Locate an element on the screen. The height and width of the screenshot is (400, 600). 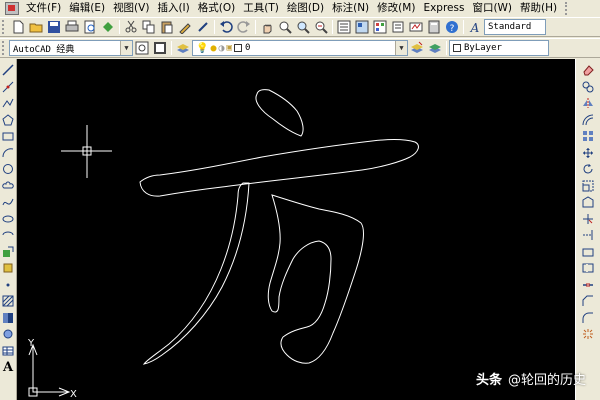
character-left-sweep-outline is located at coordinates (196, 273).